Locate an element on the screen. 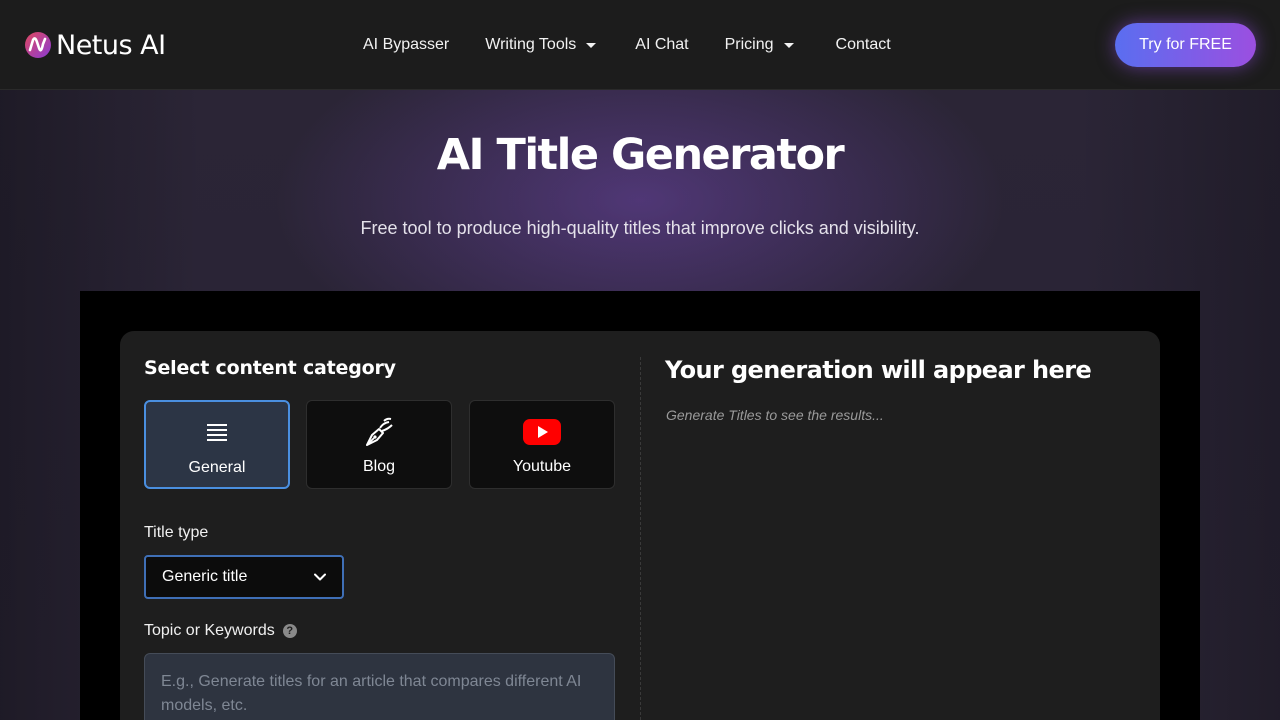 The width and height of the screenshot is (1280, 720). category-heading: Select content category is located at coordinates (270, 368).